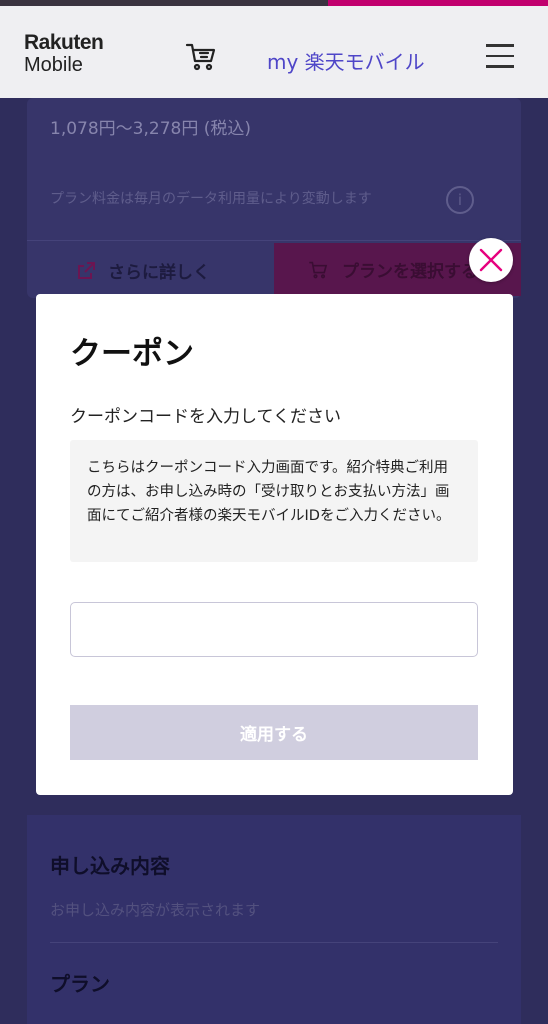 This screenshot has width=548, height=1024. I want to click on select-plan-label: プランを選択する, so click(410, 272).